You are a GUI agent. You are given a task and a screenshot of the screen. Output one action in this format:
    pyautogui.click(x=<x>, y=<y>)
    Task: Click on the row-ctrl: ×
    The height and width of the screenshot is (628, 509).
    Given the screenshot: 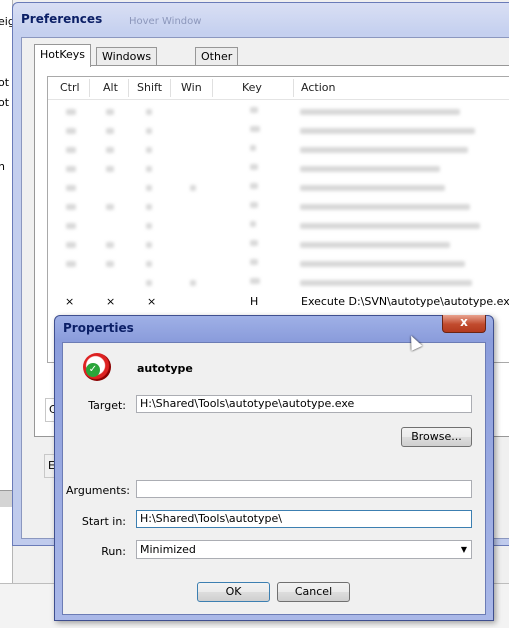 What is the action you would take?
    pyautogui.click(x=70, y=301)
    